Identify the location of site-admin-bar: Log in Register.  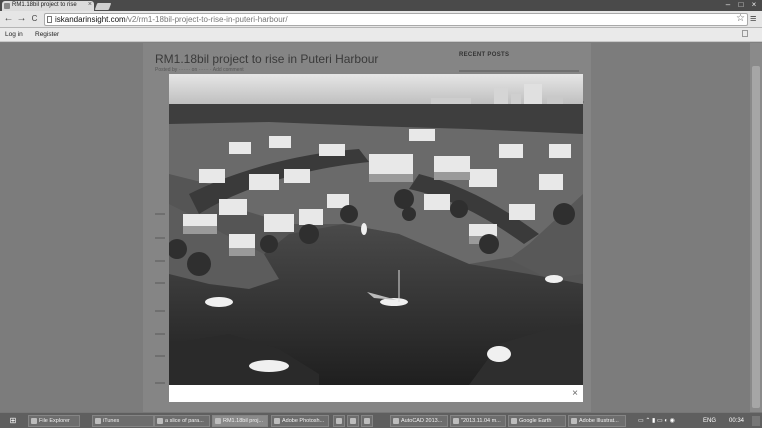
(381, 35).